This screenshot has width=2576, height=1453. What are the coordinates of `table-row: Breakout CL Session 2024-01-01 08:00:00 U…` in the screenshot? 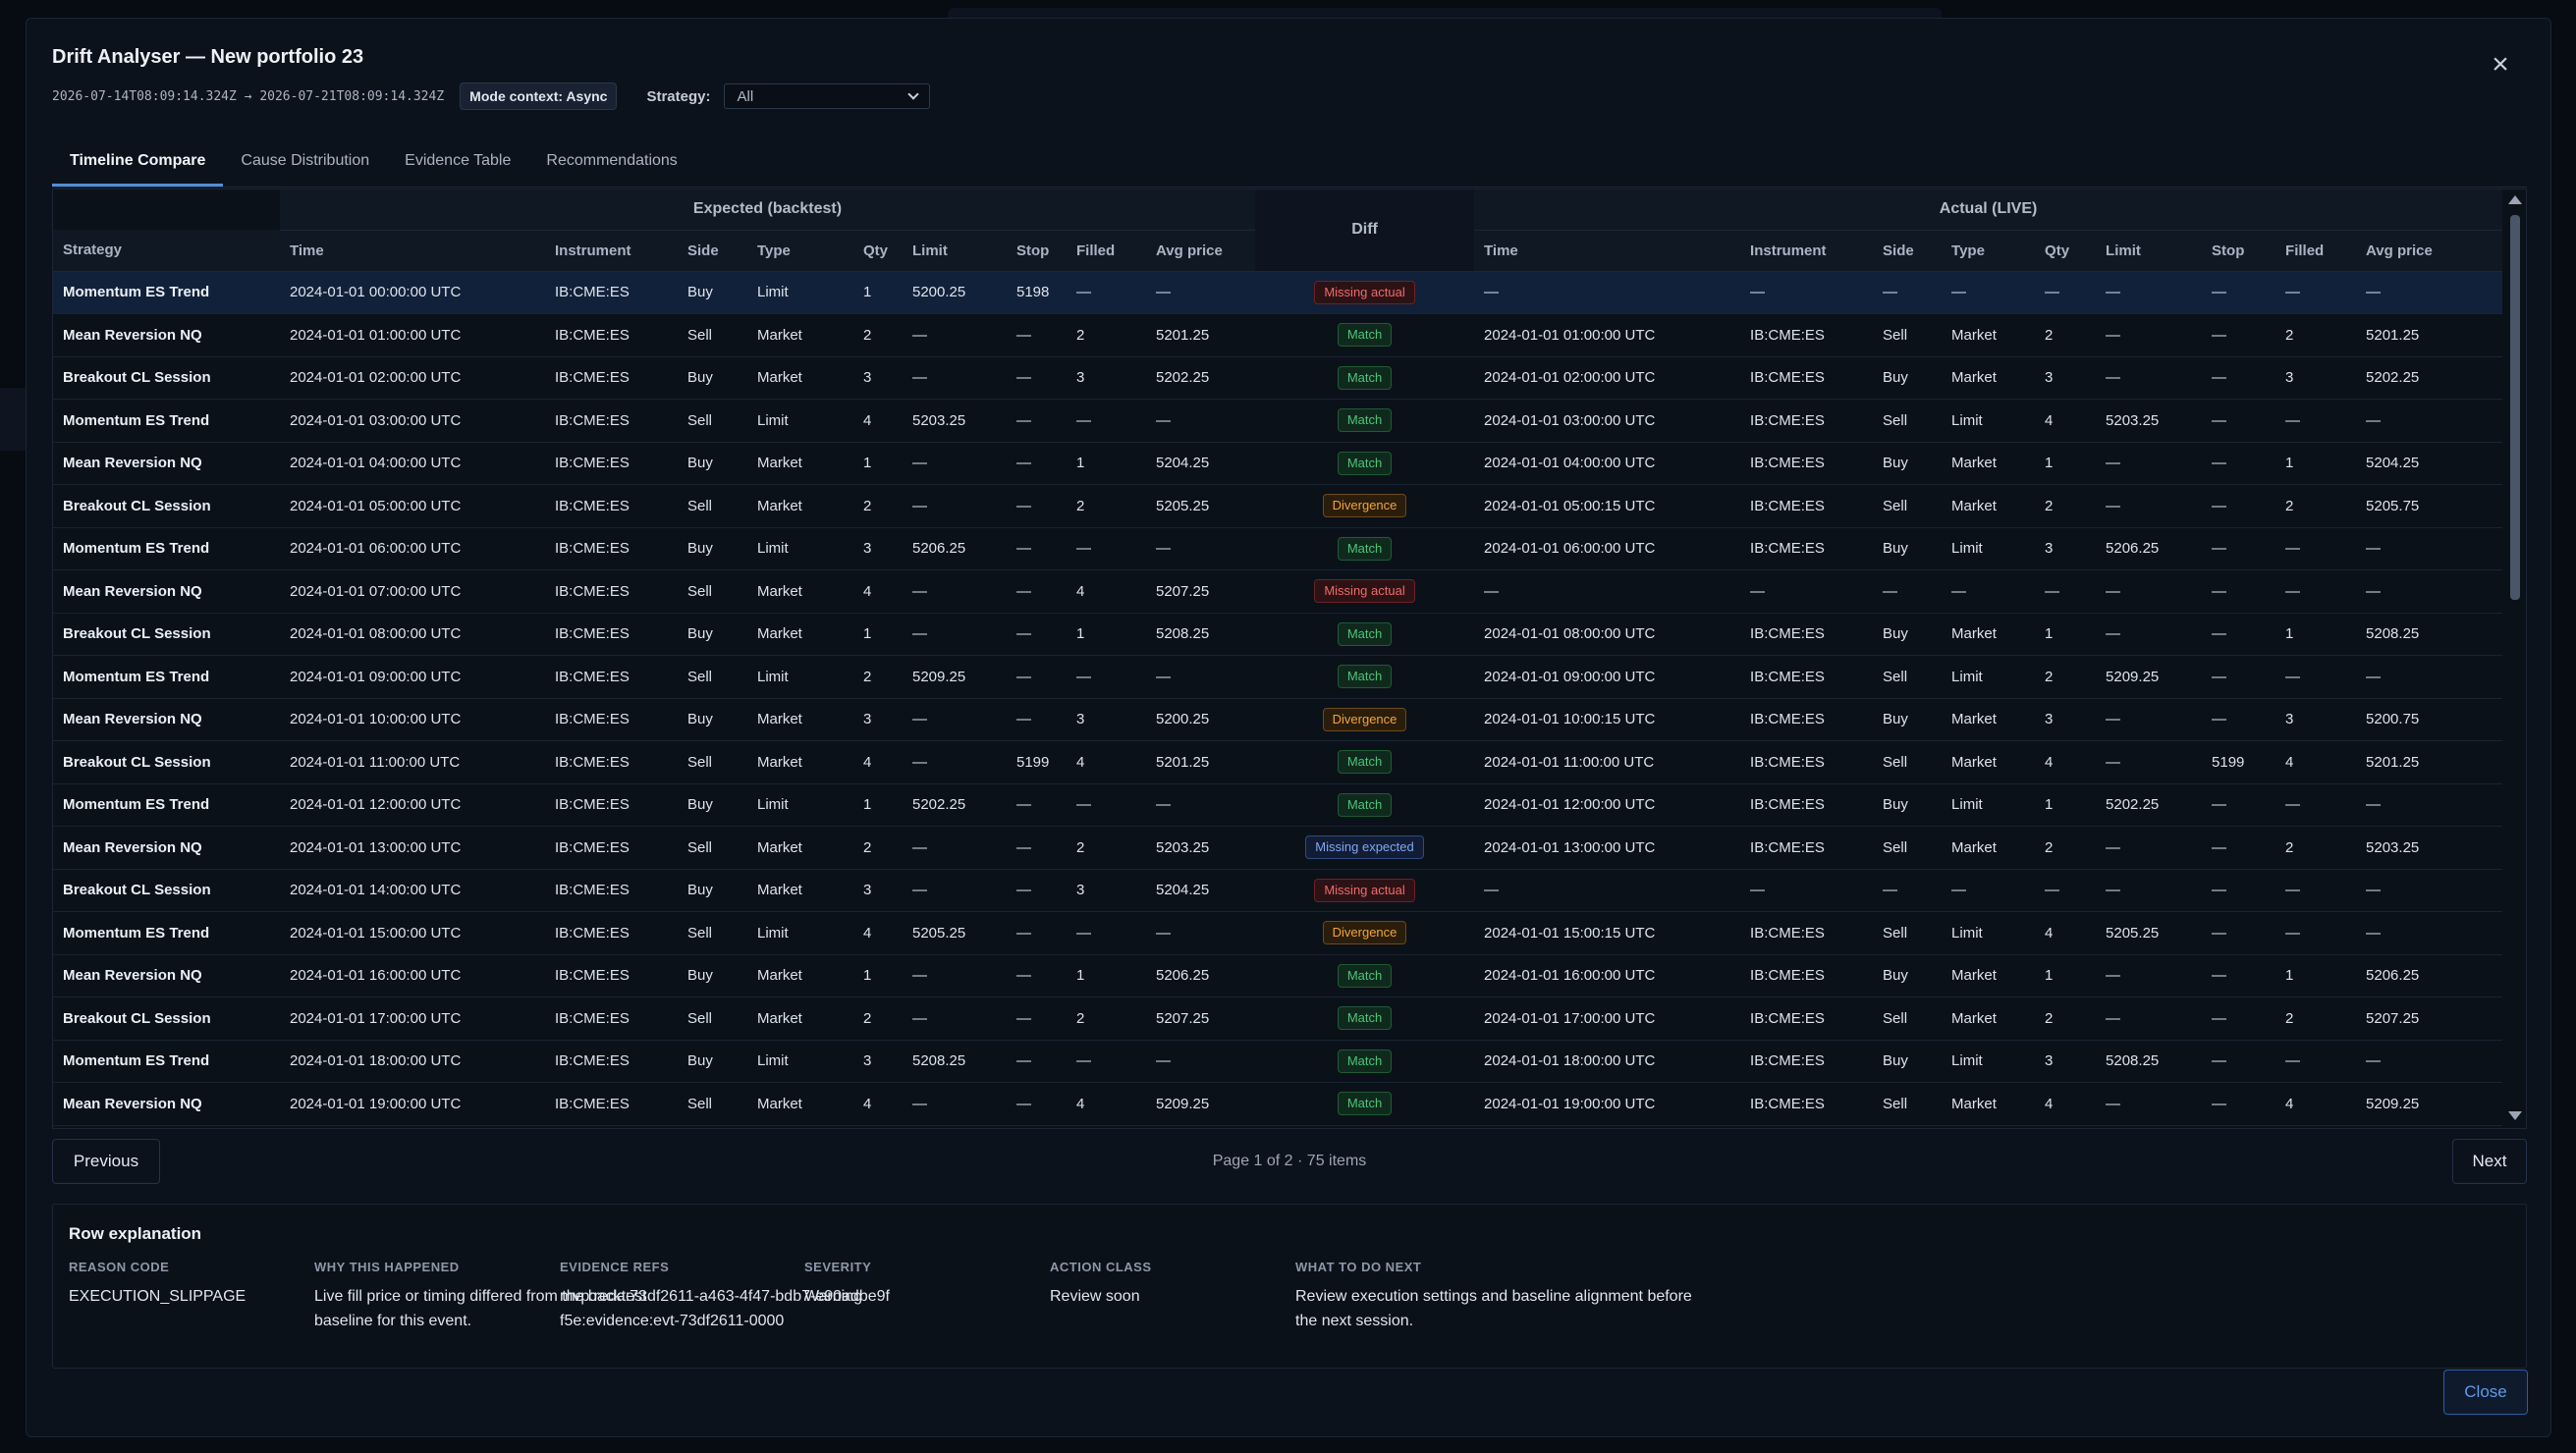 It's located at (1278, 634).